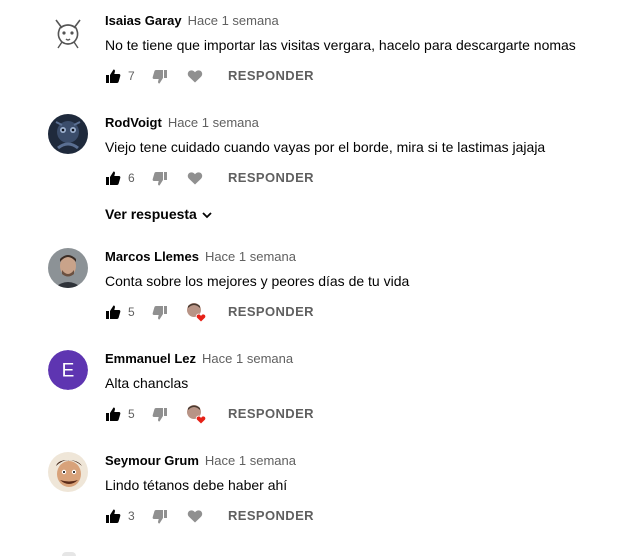 The image size is (641, 556). I want to click on author-name: Isaias Garay, so click(143, 20).